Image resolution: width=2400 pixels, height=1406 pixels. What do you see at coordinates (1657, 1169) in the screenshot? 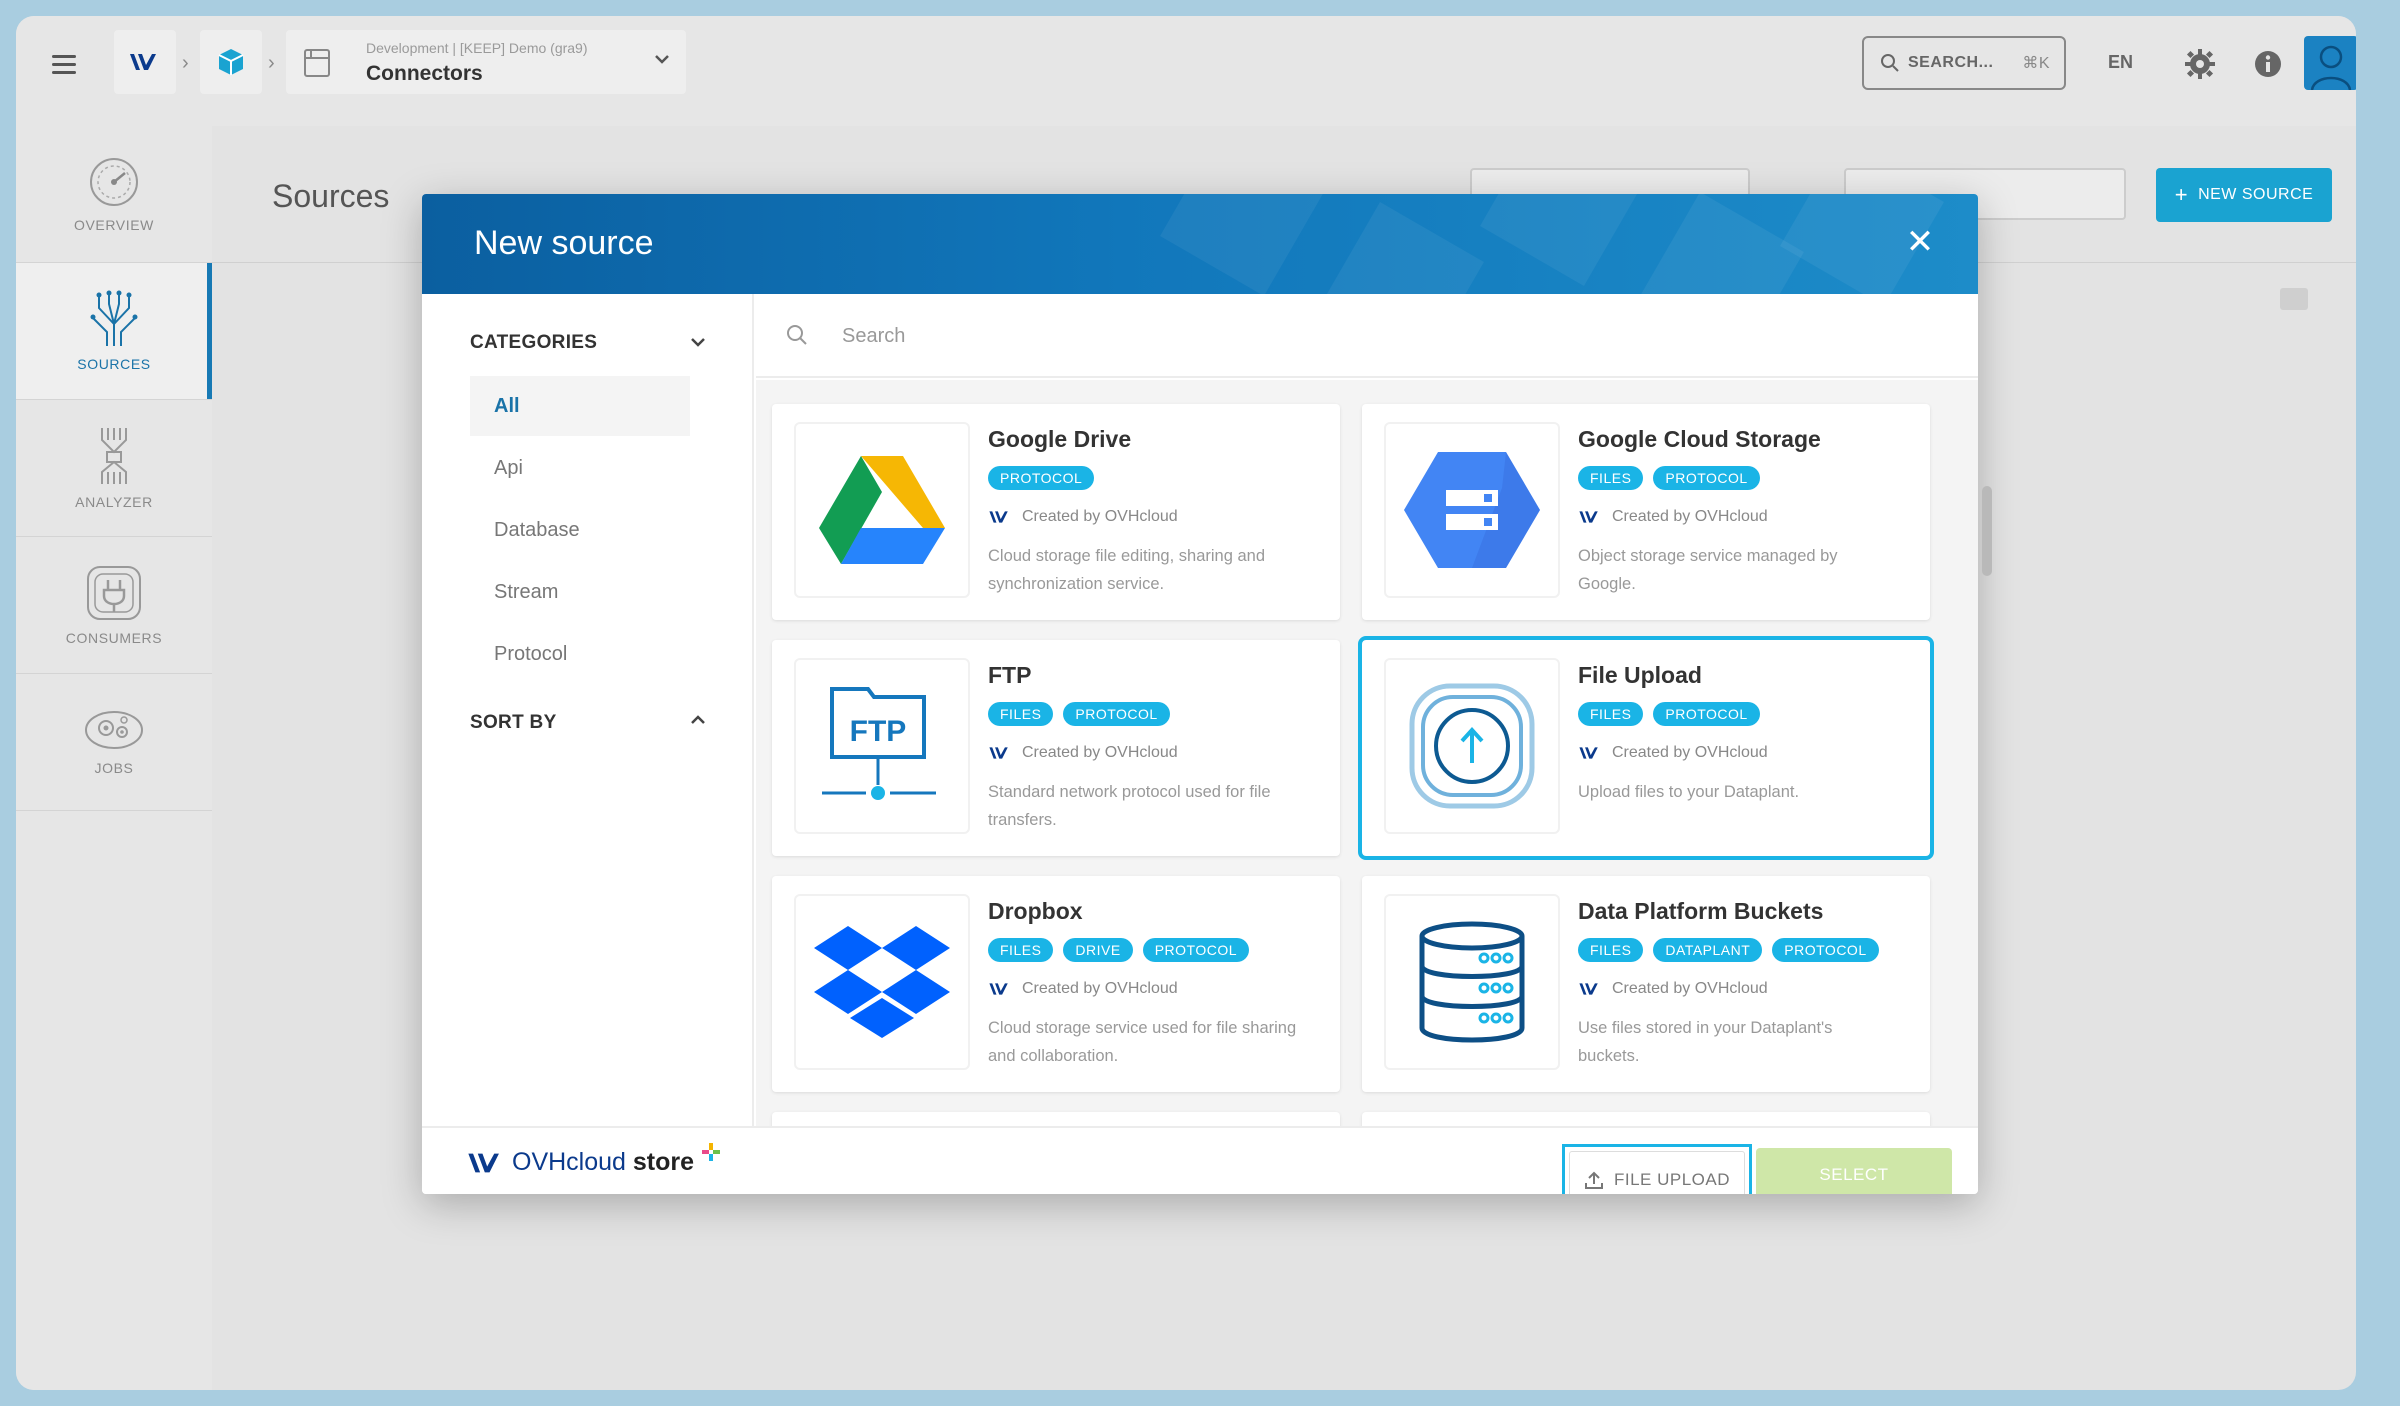
I see `file-upload-button: FILE UPLOAD` at bounding box center [1657, 1169].